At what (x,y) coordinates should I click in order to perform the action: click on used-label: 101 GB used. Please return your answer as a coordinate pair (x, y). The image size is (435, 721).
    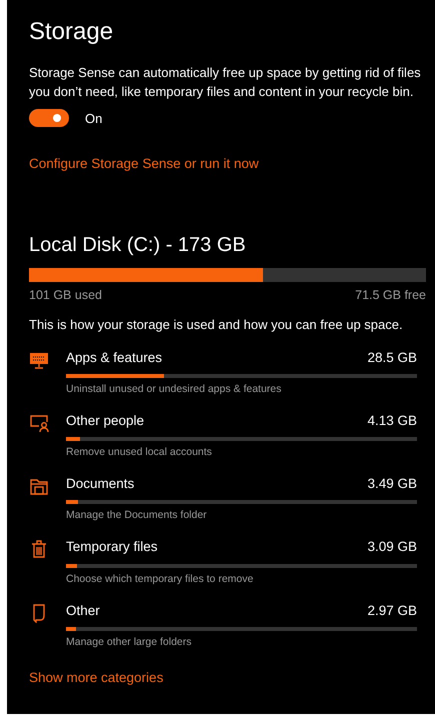
    Looking at the image, I should click on (65, 295).